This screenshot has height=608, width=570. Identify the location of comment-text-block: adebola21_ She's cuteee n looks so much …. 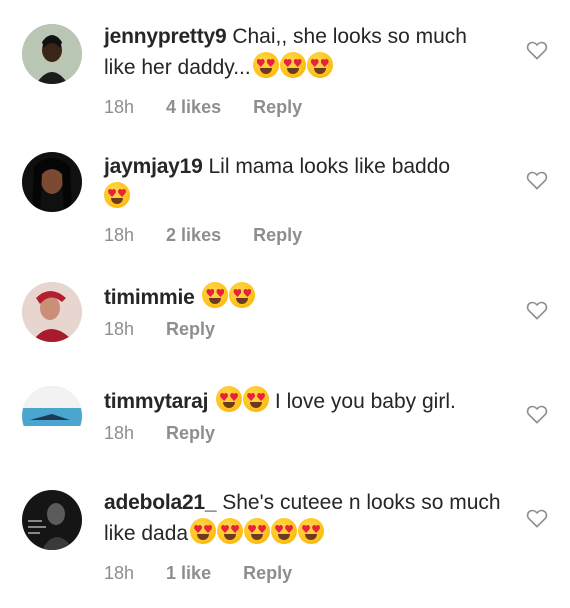
(304, 518).